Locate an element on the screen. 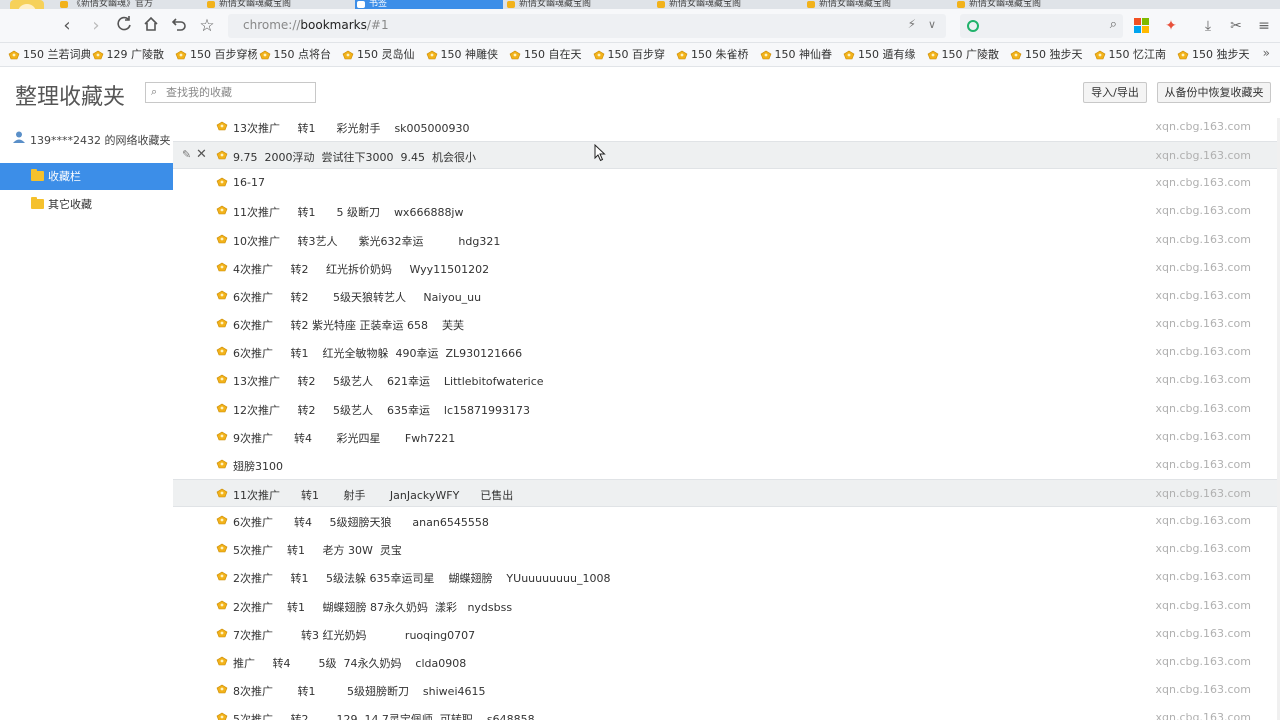 This screenshot has width=1280, height=720. download-icon: ⤓ is located at coordinates (1208, 26).